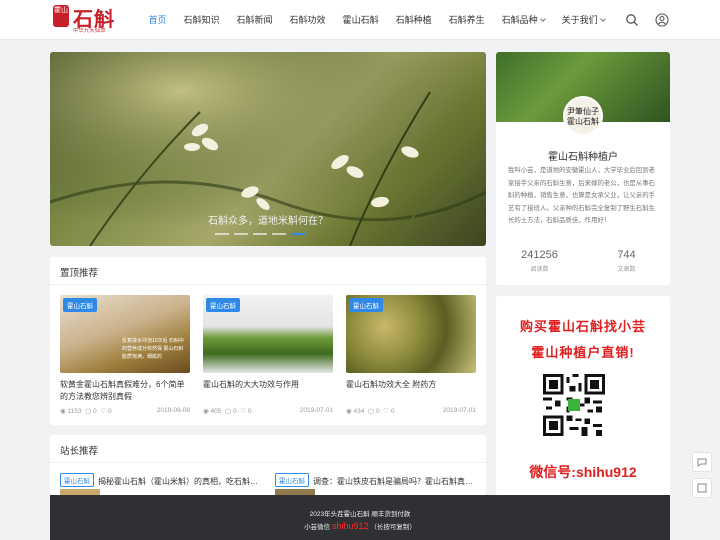  I want to click on logo-seal: 霍山, so click(61, 16).